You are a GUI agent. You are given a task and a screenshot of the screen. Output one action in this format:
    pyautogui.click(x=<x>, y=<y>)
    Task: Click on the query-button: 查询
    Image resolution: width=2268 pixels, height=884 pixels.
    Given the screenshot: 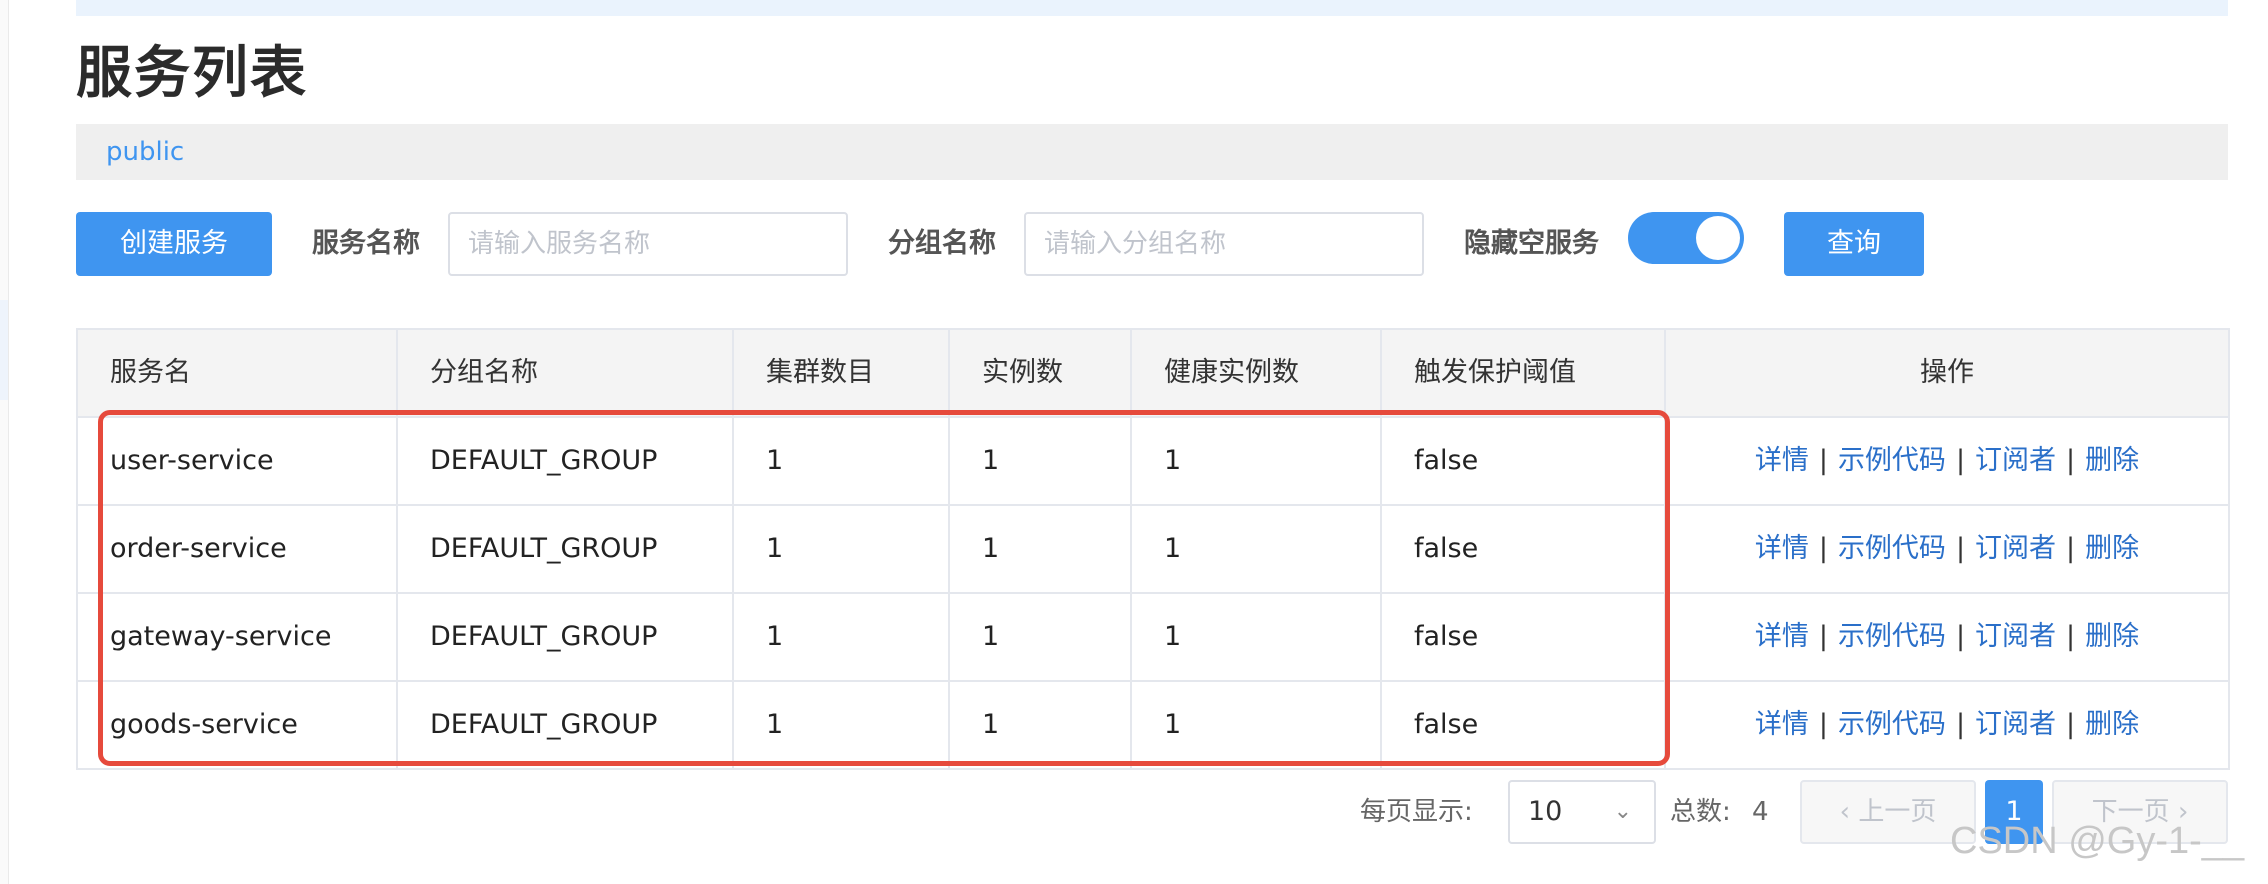 What is the action you would take?
    pyautogui.click(x=1854, y=244)
    